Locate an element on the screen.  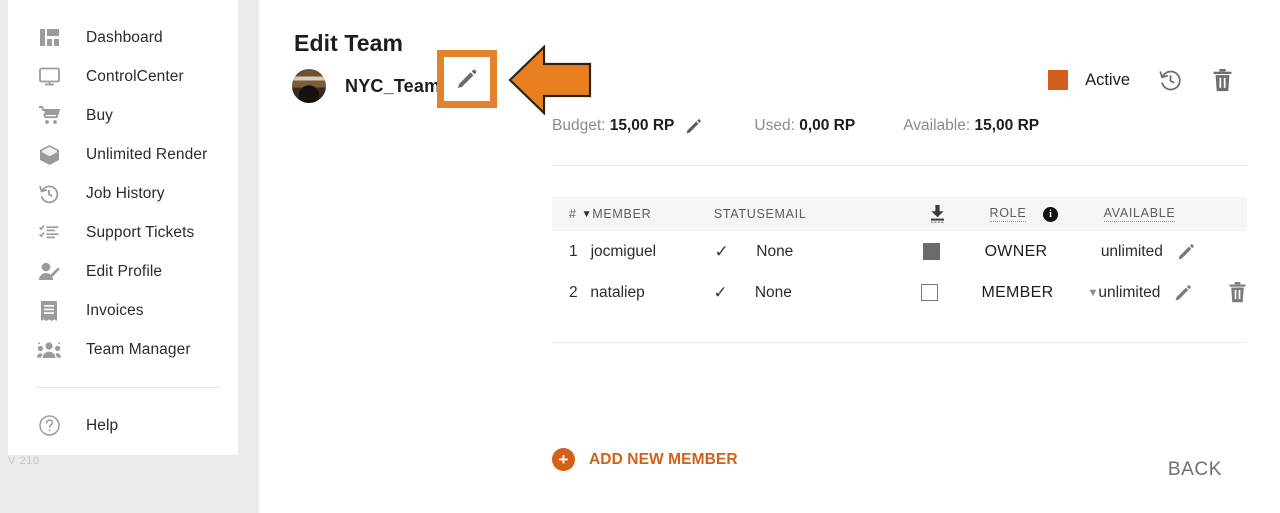
info-icon: i is located at coordinates (1051, 214).